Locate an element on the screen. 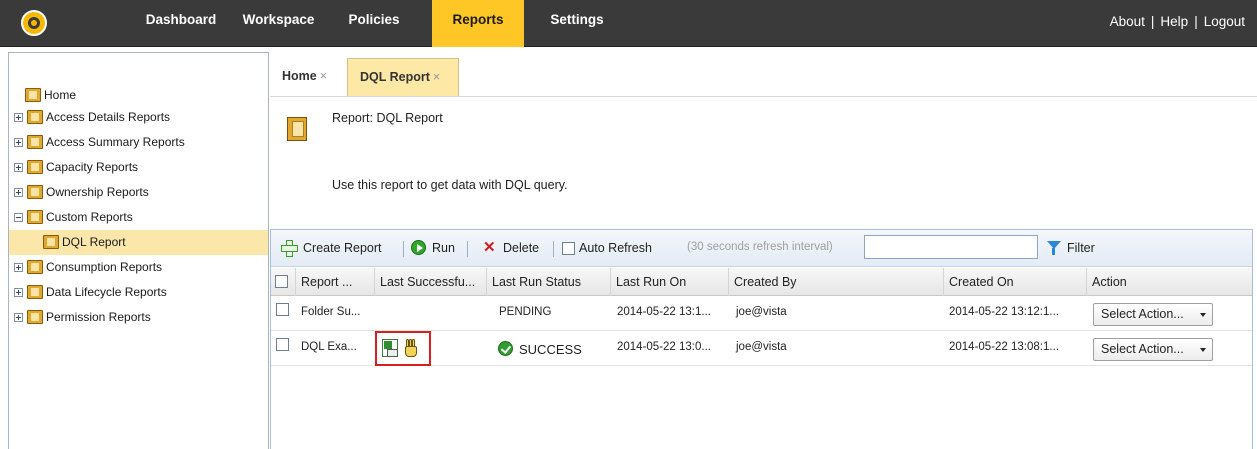 Image resolution: width=1257 pixels, height=449 pixels. success-check-icon is located at coordinates (505, 348).